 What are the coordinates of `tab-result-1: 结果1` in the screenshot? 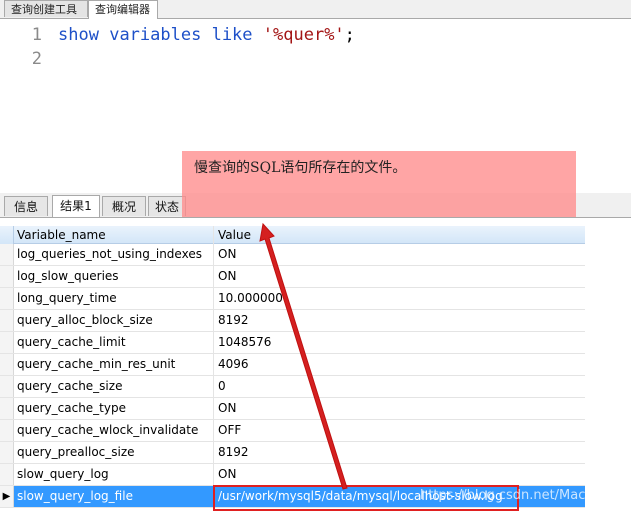 It's located at (76, 206).